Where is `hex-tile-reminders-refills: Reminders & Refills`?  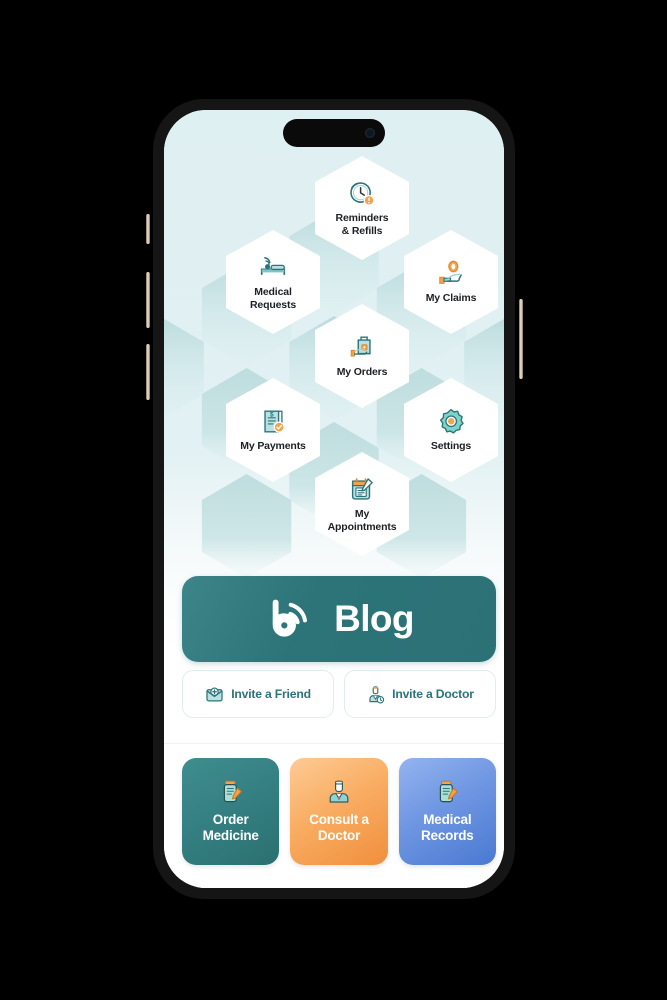
hex-tile-reminders-refills: Reminders & Refills is located at coordinates (362, 208).